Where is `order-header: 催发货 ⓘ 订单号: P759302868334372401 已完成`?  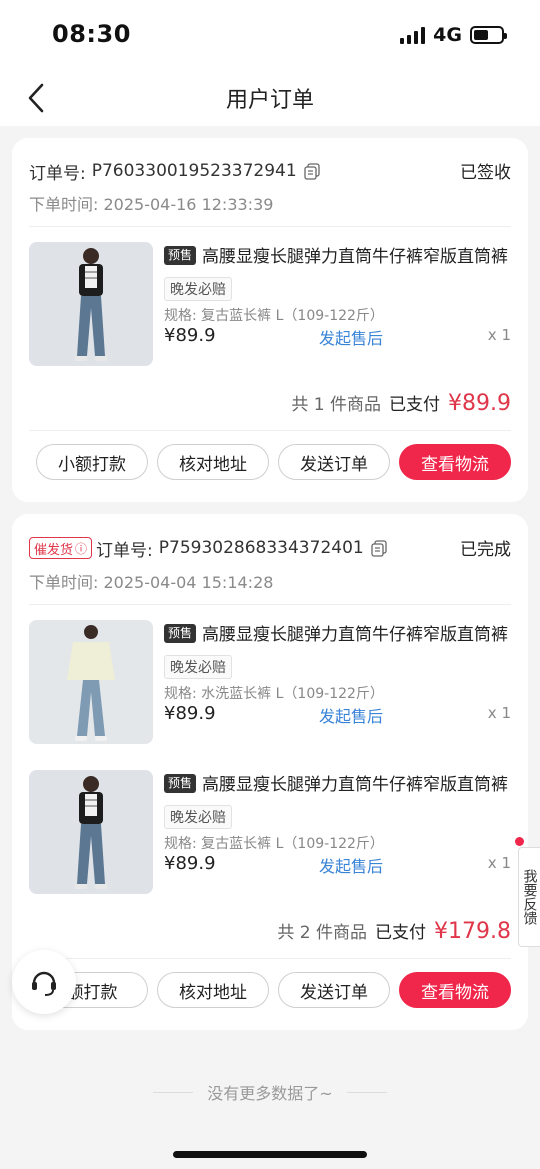
order-header: 催发货 ⓘ 订单号: P759302868334372401 已完成 is located at coordinates (270, 548).